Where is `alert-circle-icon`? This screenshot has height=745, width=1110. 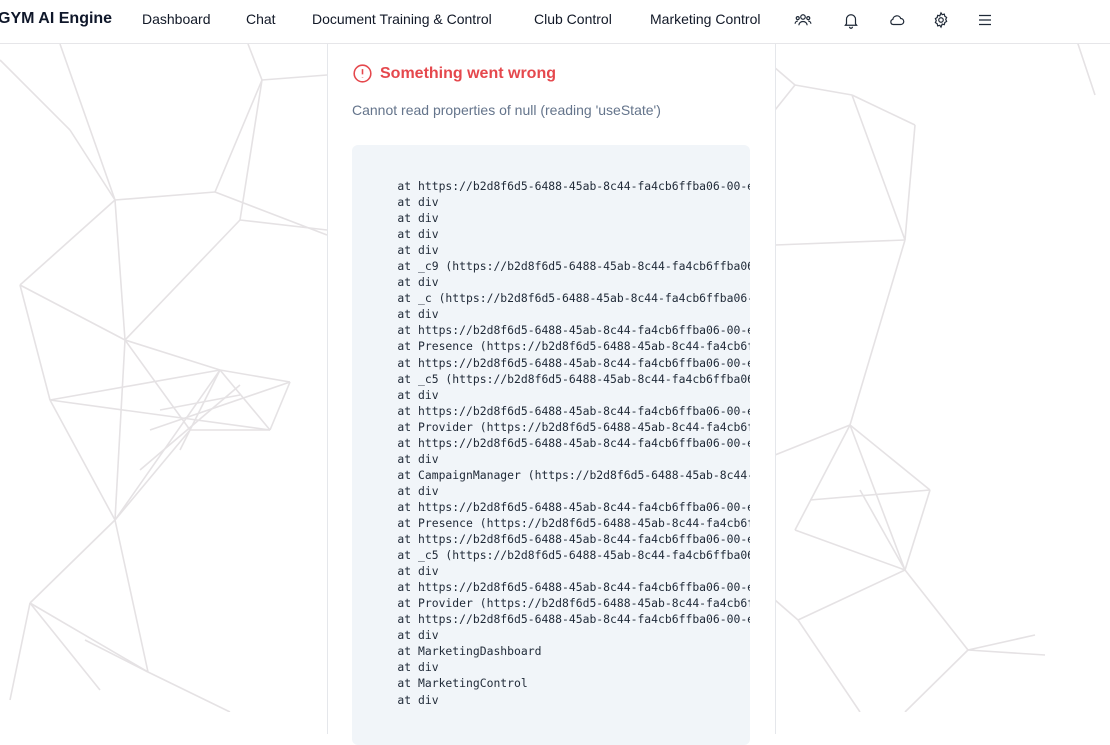 alert-circle-icon is located at coordinates (363, 74).